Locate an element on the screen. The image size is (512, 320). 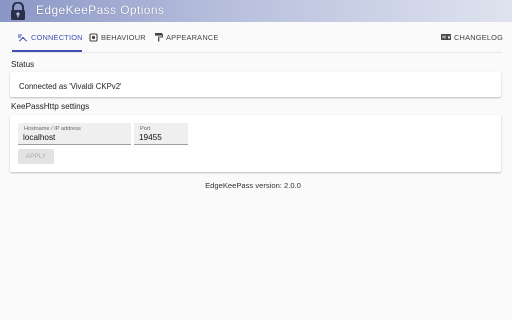
hostname-field: Hostname / IP address is located at coordinates (74, 134).